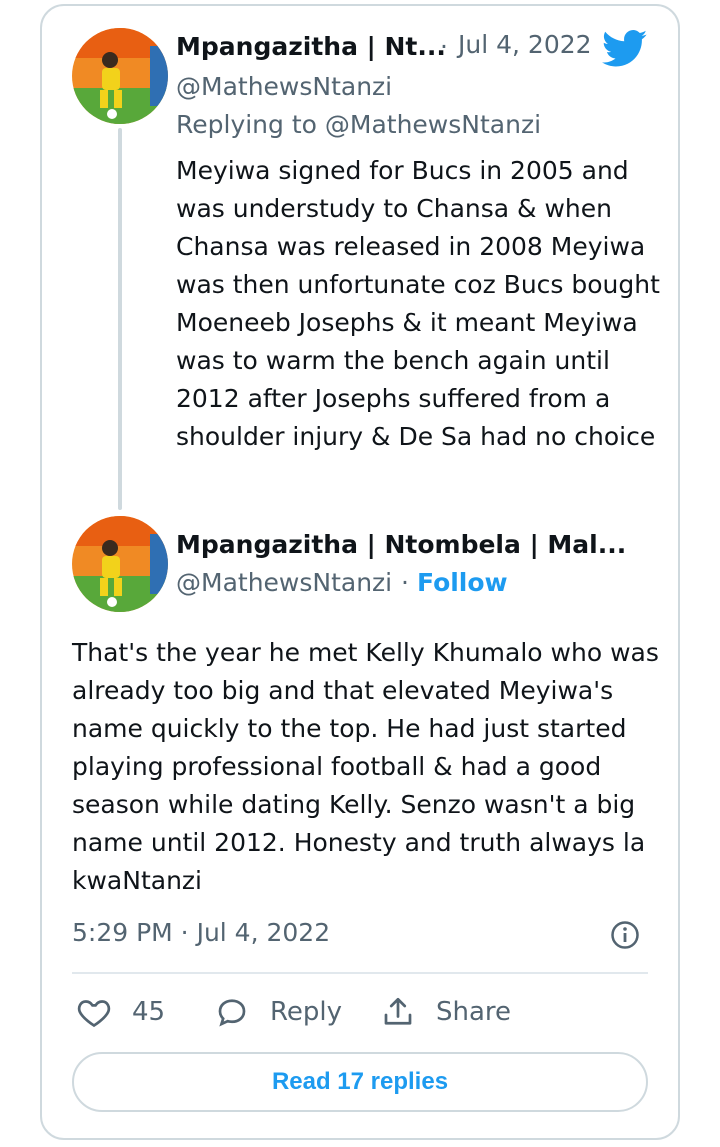 The image size is (720, 1147). Describe the element at coordinates (360, 1082) in the screenshot. I see `read-replies-button: Read 17 replies` at that location.